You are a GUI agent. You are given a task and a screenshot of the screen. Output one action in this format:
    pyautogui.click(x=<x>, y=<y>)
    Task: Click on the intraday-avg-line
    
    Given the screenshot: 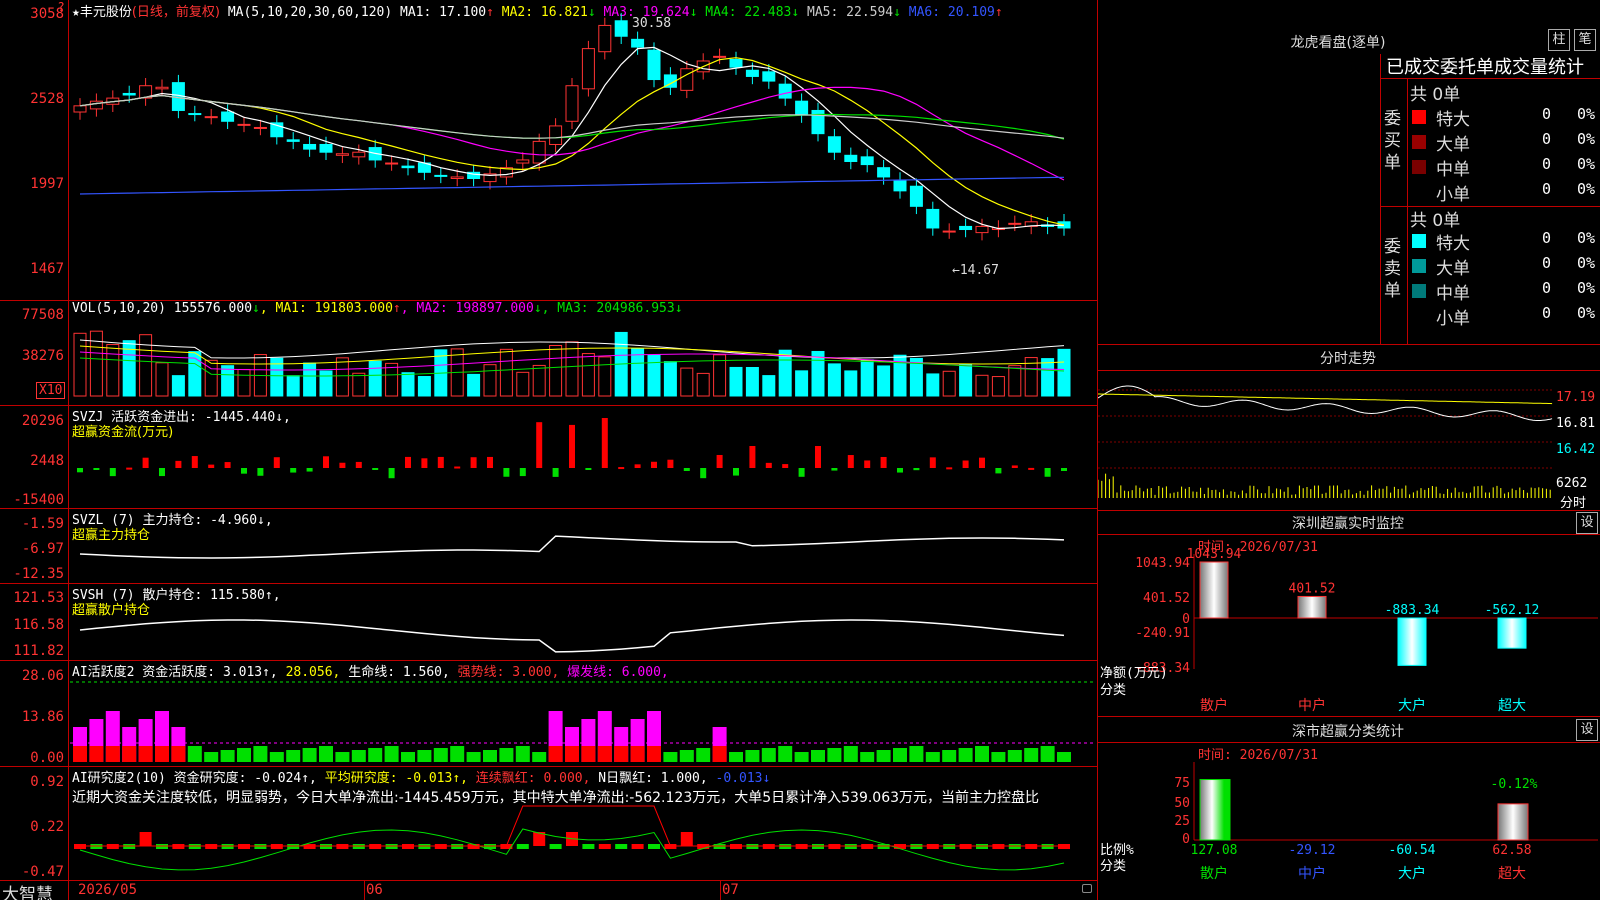 What is the action you would take?
    pyautogui.click(x=1325, y=399)
    